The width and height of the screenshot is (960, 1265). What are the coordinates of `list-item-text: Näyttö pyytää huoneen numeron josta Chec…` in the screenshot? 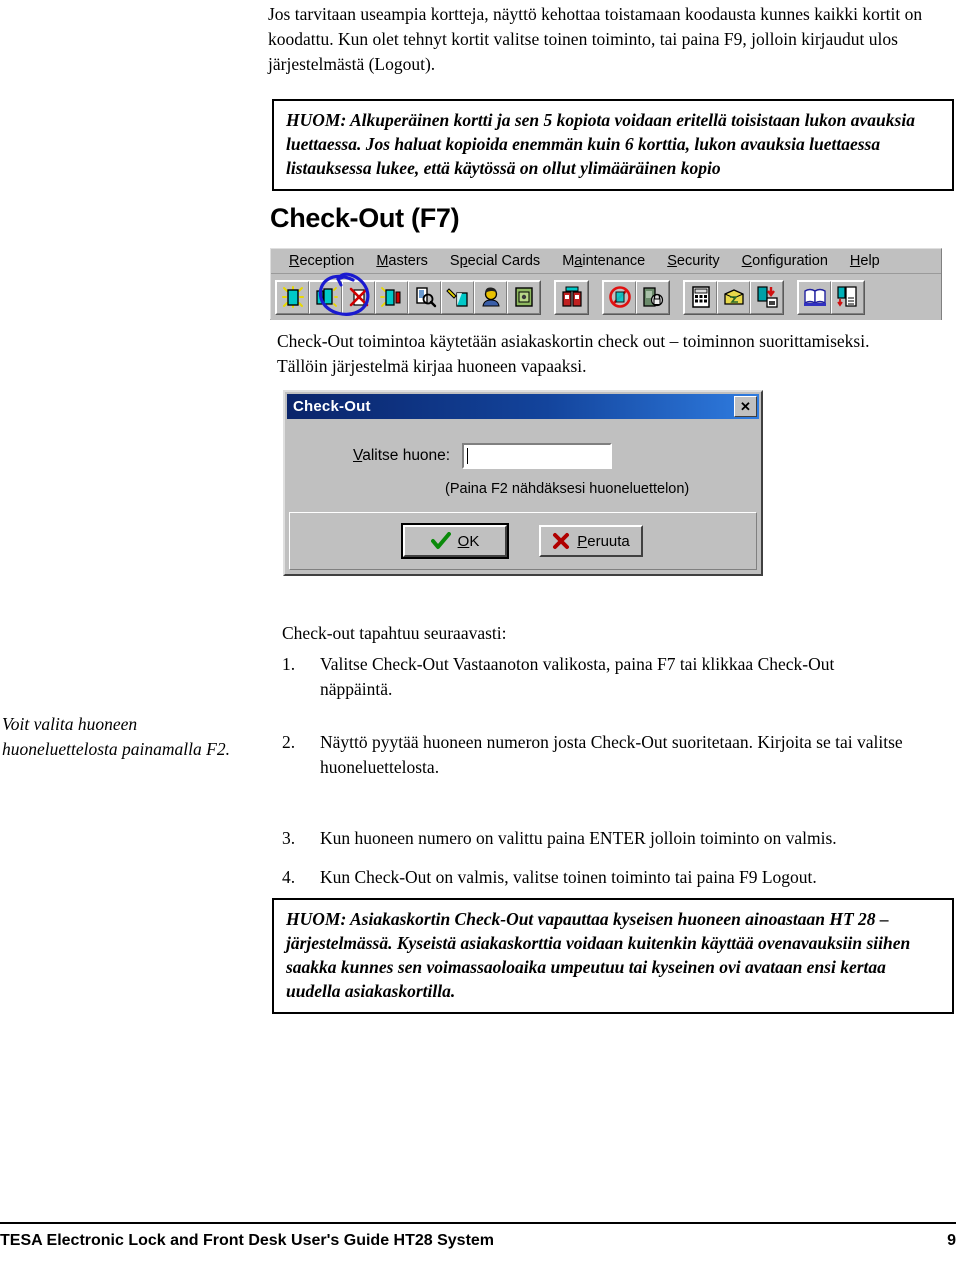 It's located at (611, 754).